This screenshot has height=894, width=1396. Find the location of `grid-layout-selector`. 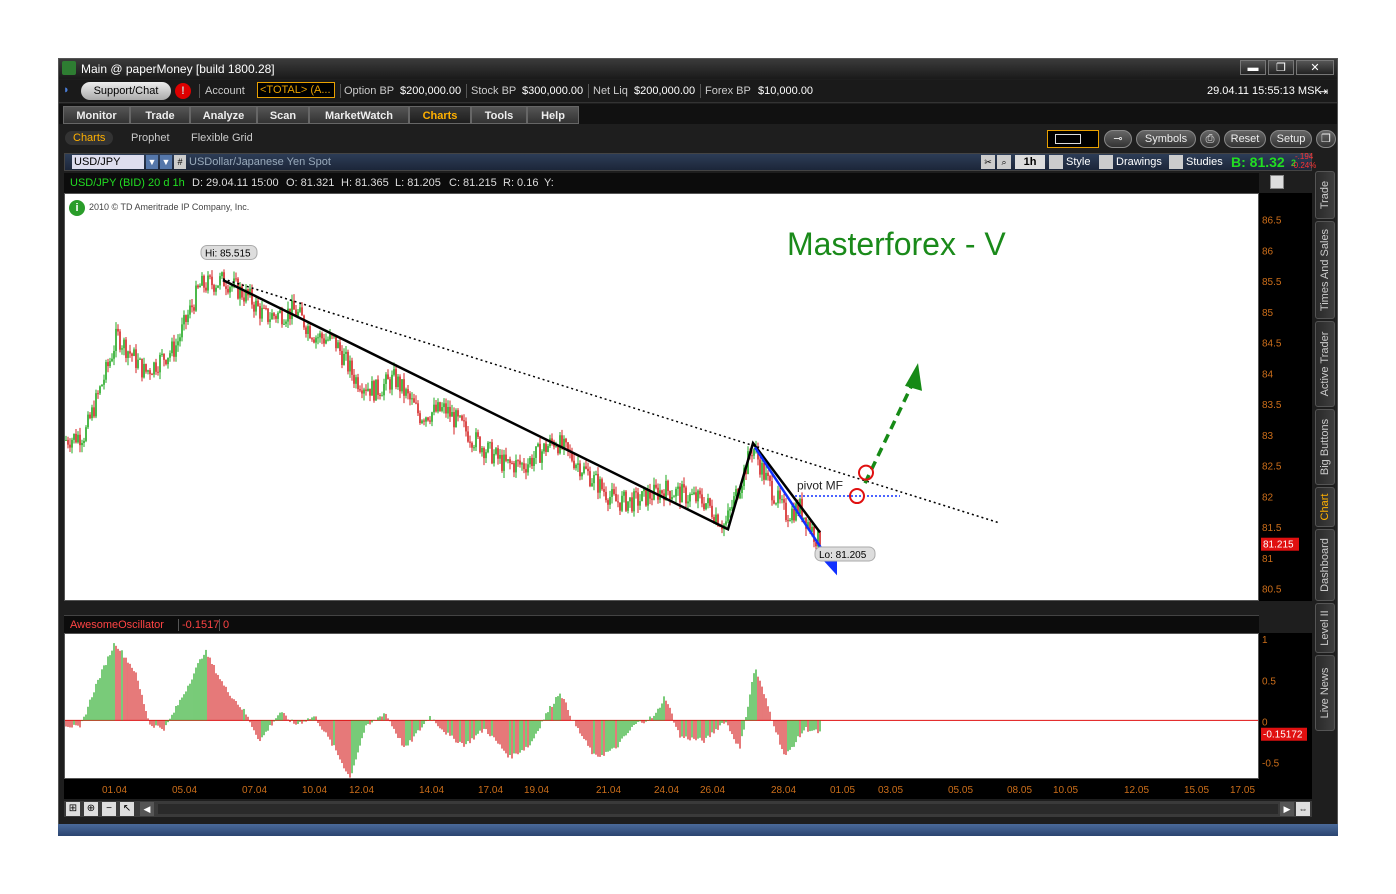

grid-layout-selector is located at coordinates (1073, 139).